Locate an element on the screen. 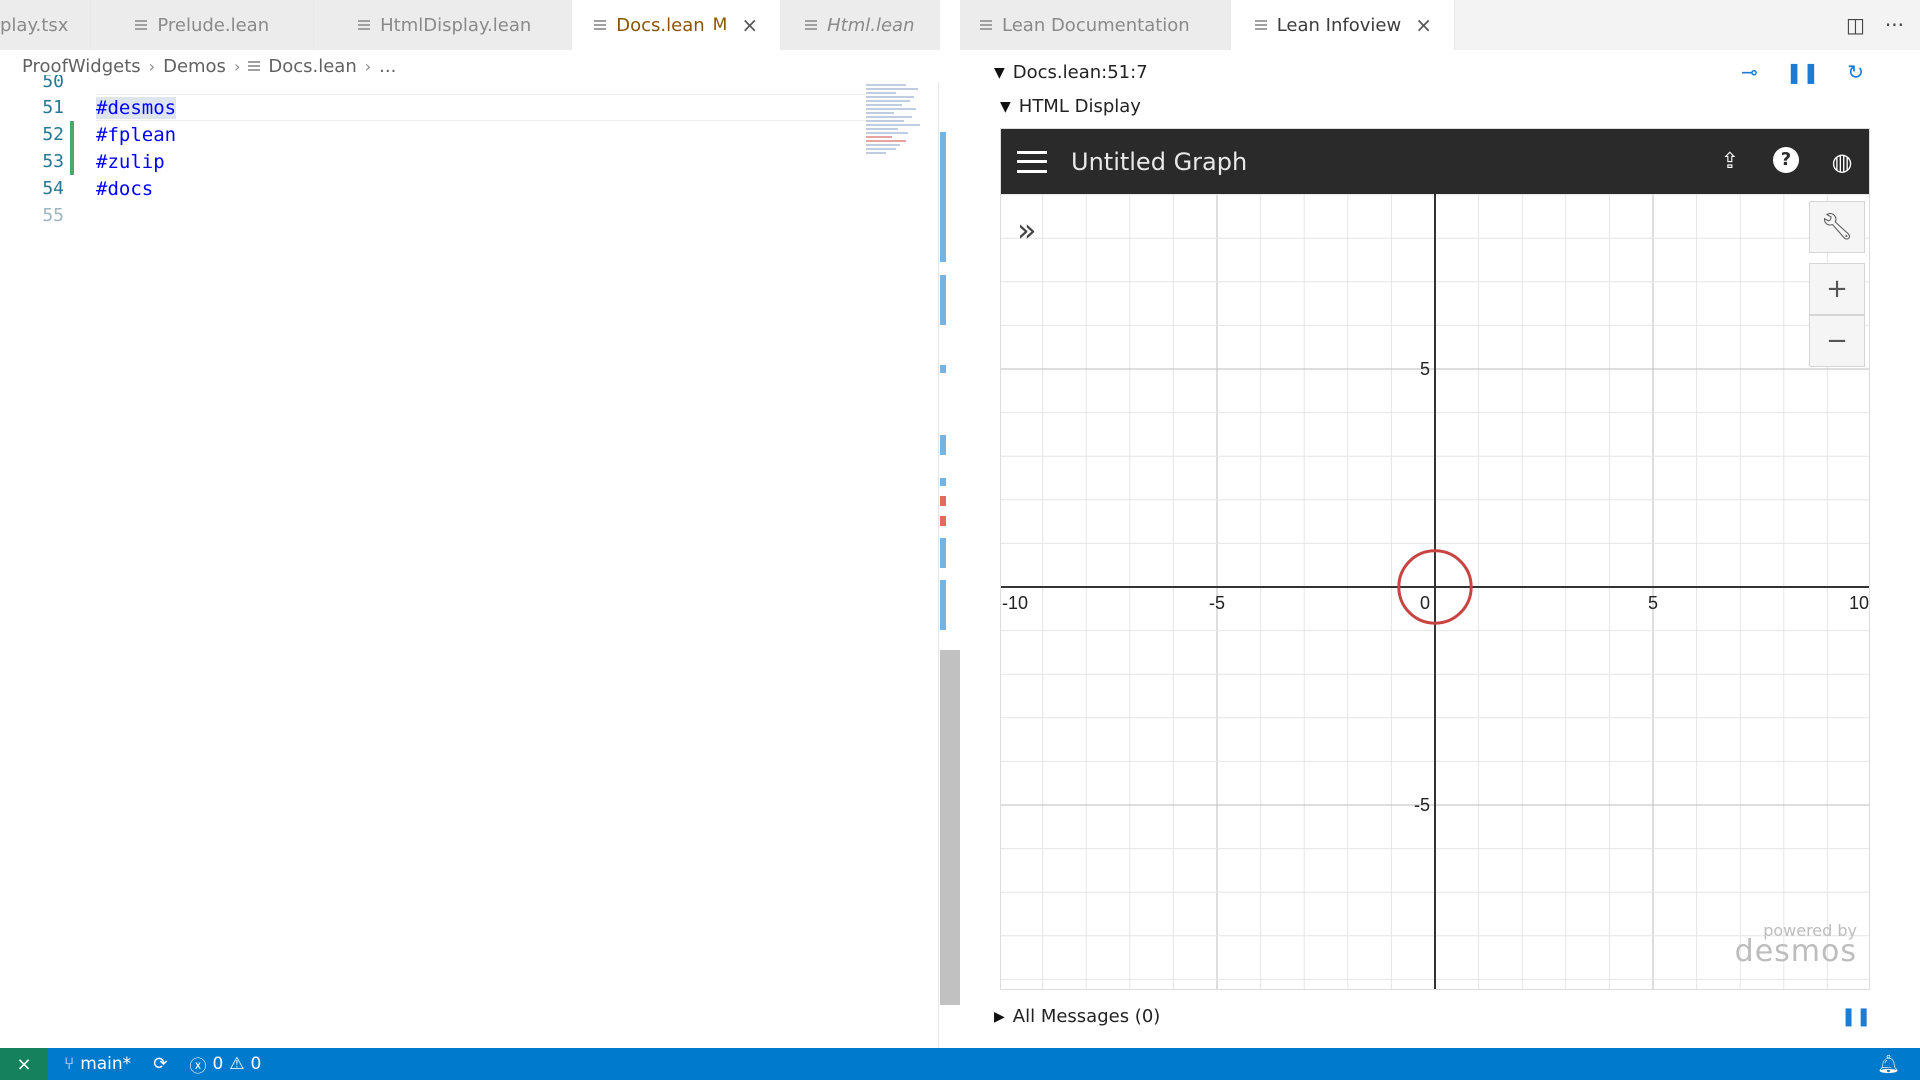 Image resolution: width=1920 pixels, height=1080 pixels. remote-icon: ⨯ is located at coordinates (24, 1064).